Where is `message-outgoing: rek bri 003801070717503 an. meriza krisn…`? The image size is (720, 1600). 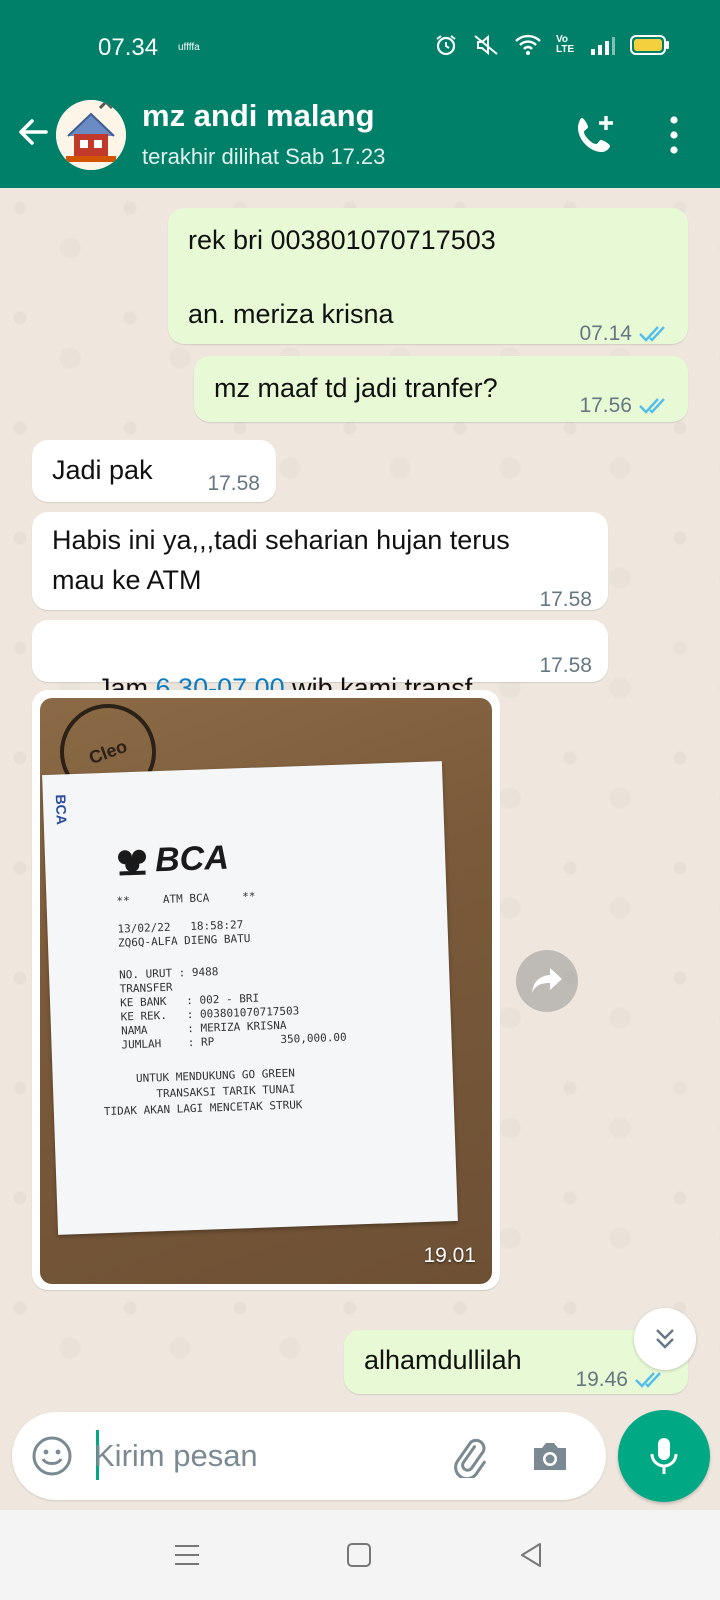 message-outgoing: rek bri 003801070717503 an. meriza krisn… is located at coordinates (428, 276).